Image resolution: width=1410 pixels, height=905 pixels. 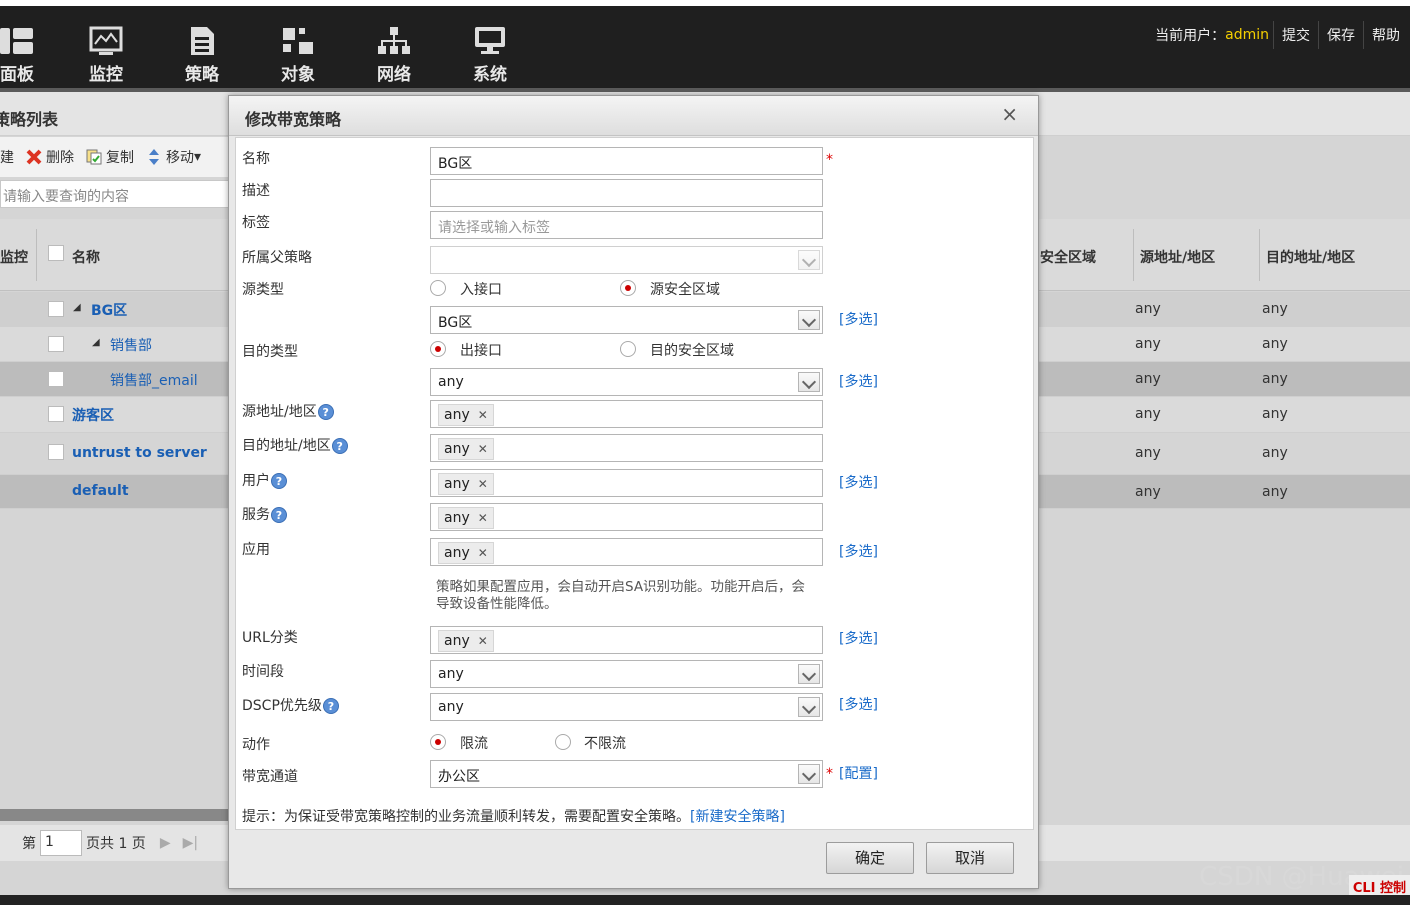 I want to click on radio-egress-interface, so click(x=438, y=349).